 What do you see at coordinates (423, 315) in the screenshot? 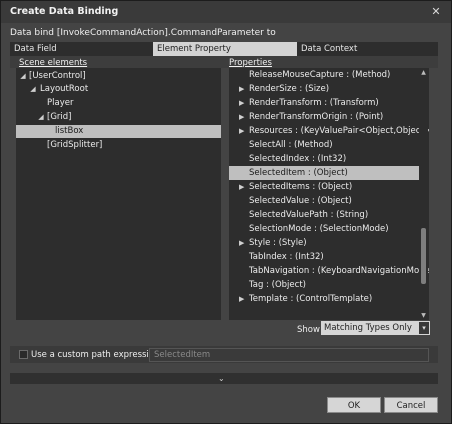
I see `scroll-down-icon: ▼` at bounding box center [423, 315].